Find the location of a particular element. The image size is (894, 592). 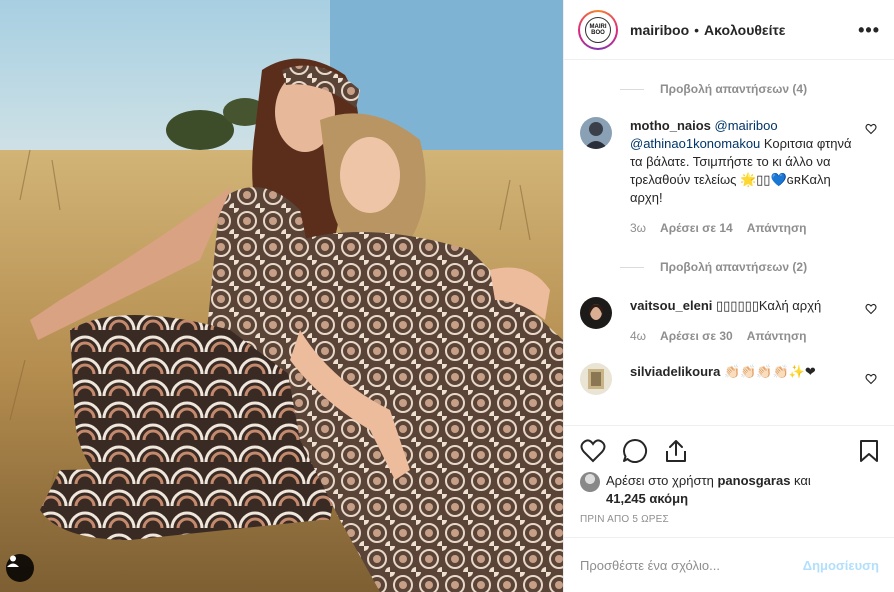

comment-icon is located at coordinates (635, 450).